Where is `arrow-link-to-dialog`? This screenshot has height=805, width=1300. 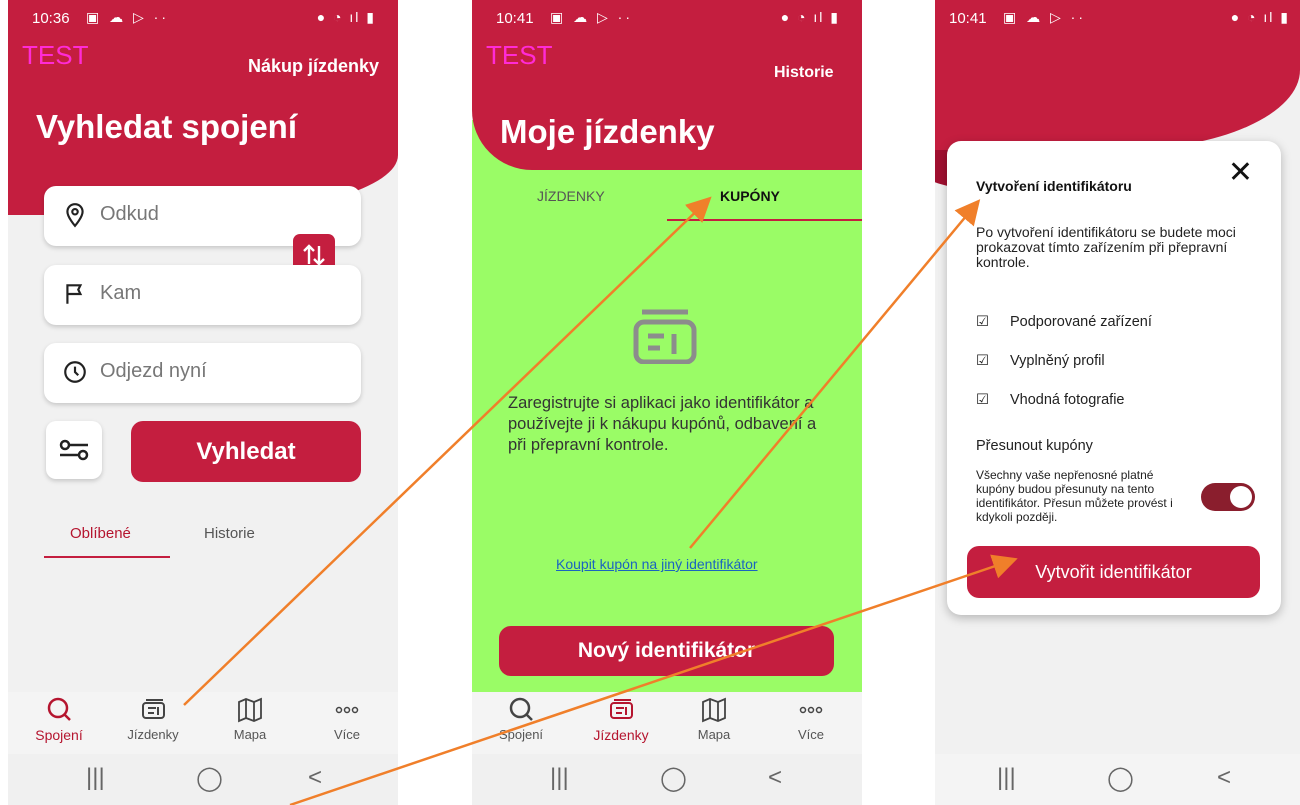 arrow-link-to-dialog is located at coordinates (835, 374).